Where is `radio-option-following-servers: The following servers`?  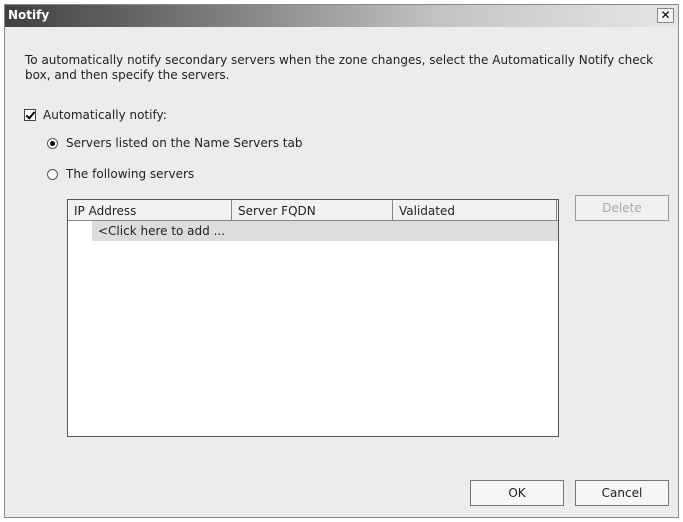
radio-option-following-servers: The following servers is located at coordinates (120, 174).